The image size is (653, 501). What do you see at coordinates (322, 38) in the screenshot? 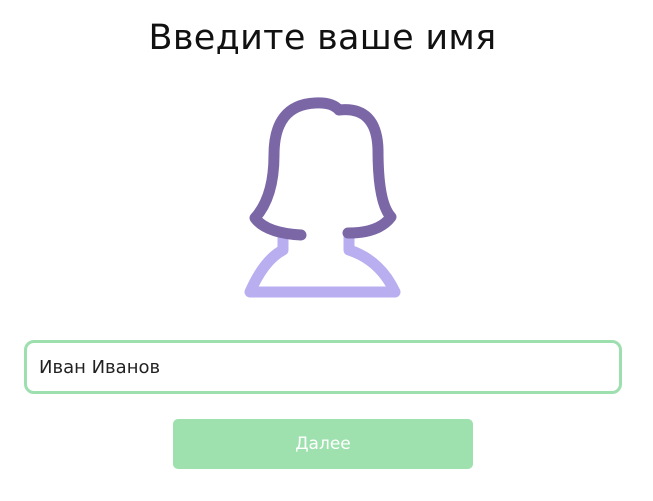
I see `page-title: Введите ваше имя` at bounding box center [322, 38].